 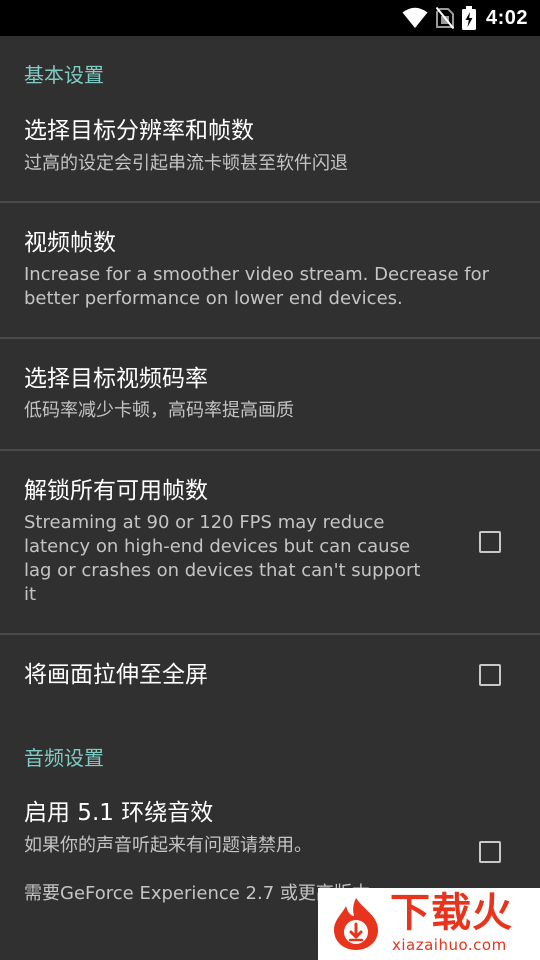 What do you see at coordinates (139, 131) in the screenshot?
I see `pref-resolution-title: 选择目标分辨率和帧数` at bounding box center [139, 131].